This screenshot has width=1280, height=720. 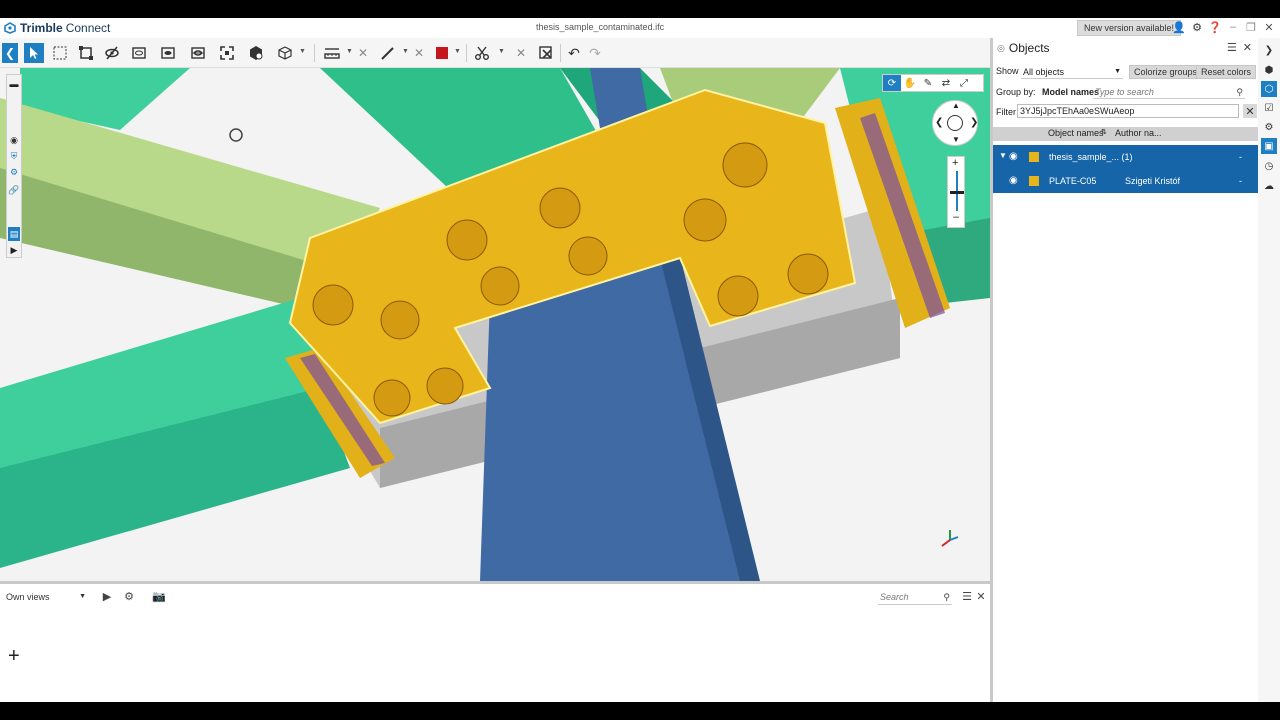 I want to click on cube-button, so click(x=285, y=53).